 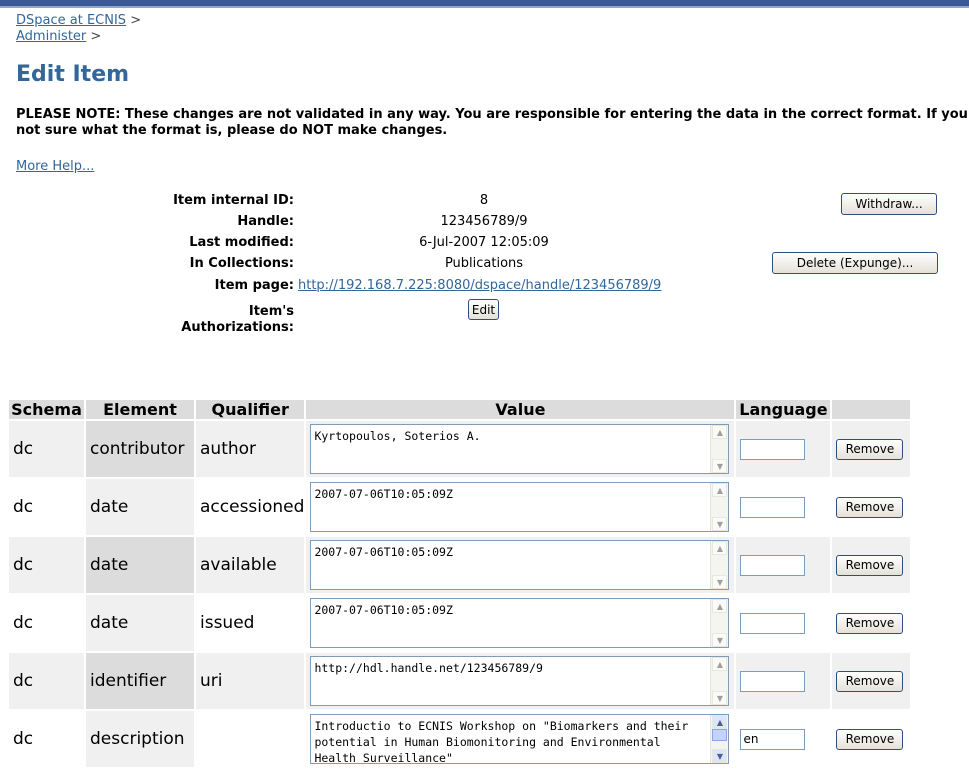 I want to click on breadcrumb-item-administer: Administer >, so click(x=58, y=36).